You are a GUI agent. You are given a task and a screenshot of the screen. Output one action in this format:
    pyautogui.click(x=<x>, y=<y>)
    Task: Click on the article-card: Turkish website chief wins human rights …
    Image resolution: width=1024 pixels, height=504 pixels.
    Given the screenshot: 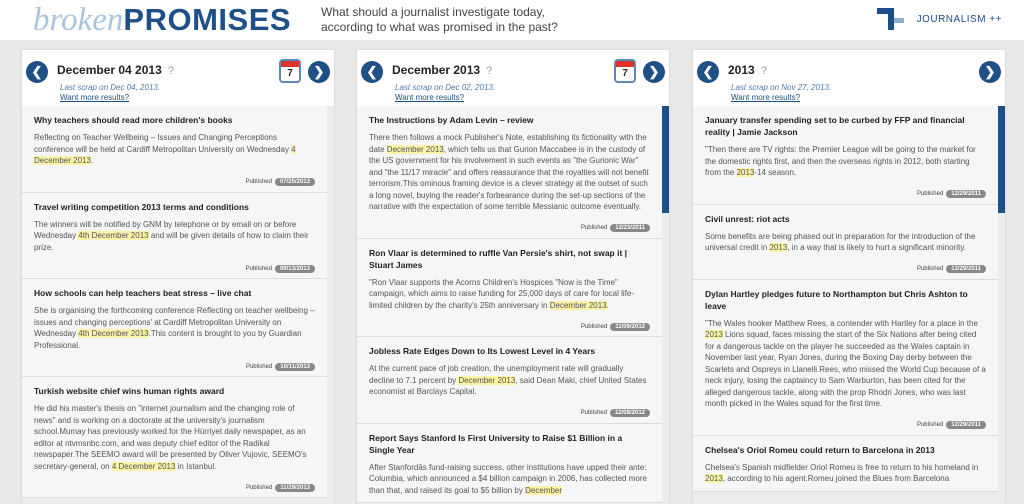 What is the action you would take?
    pyautogui.click(x=174, y=437)
    